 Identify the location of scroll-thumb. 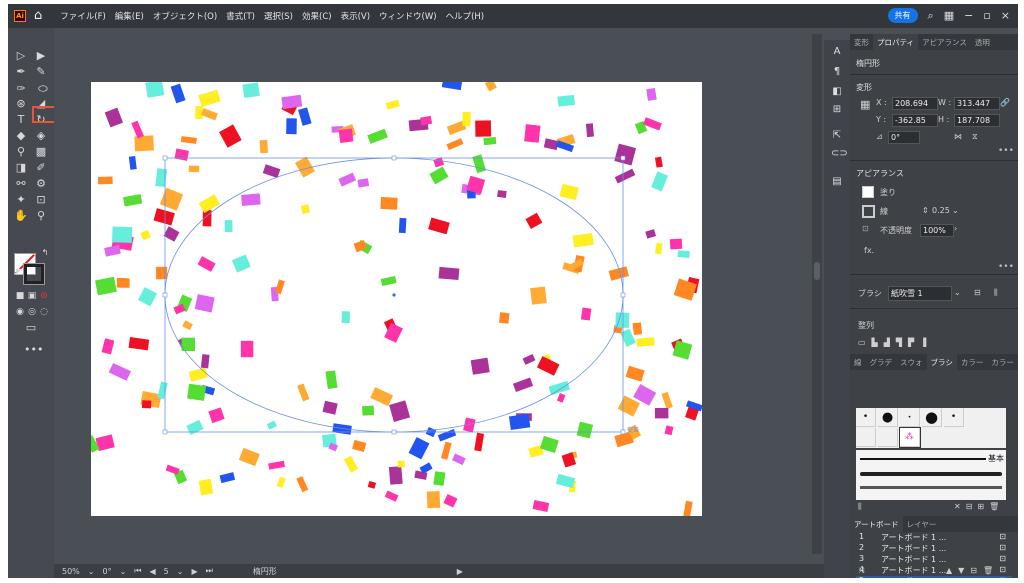
(817, 271).